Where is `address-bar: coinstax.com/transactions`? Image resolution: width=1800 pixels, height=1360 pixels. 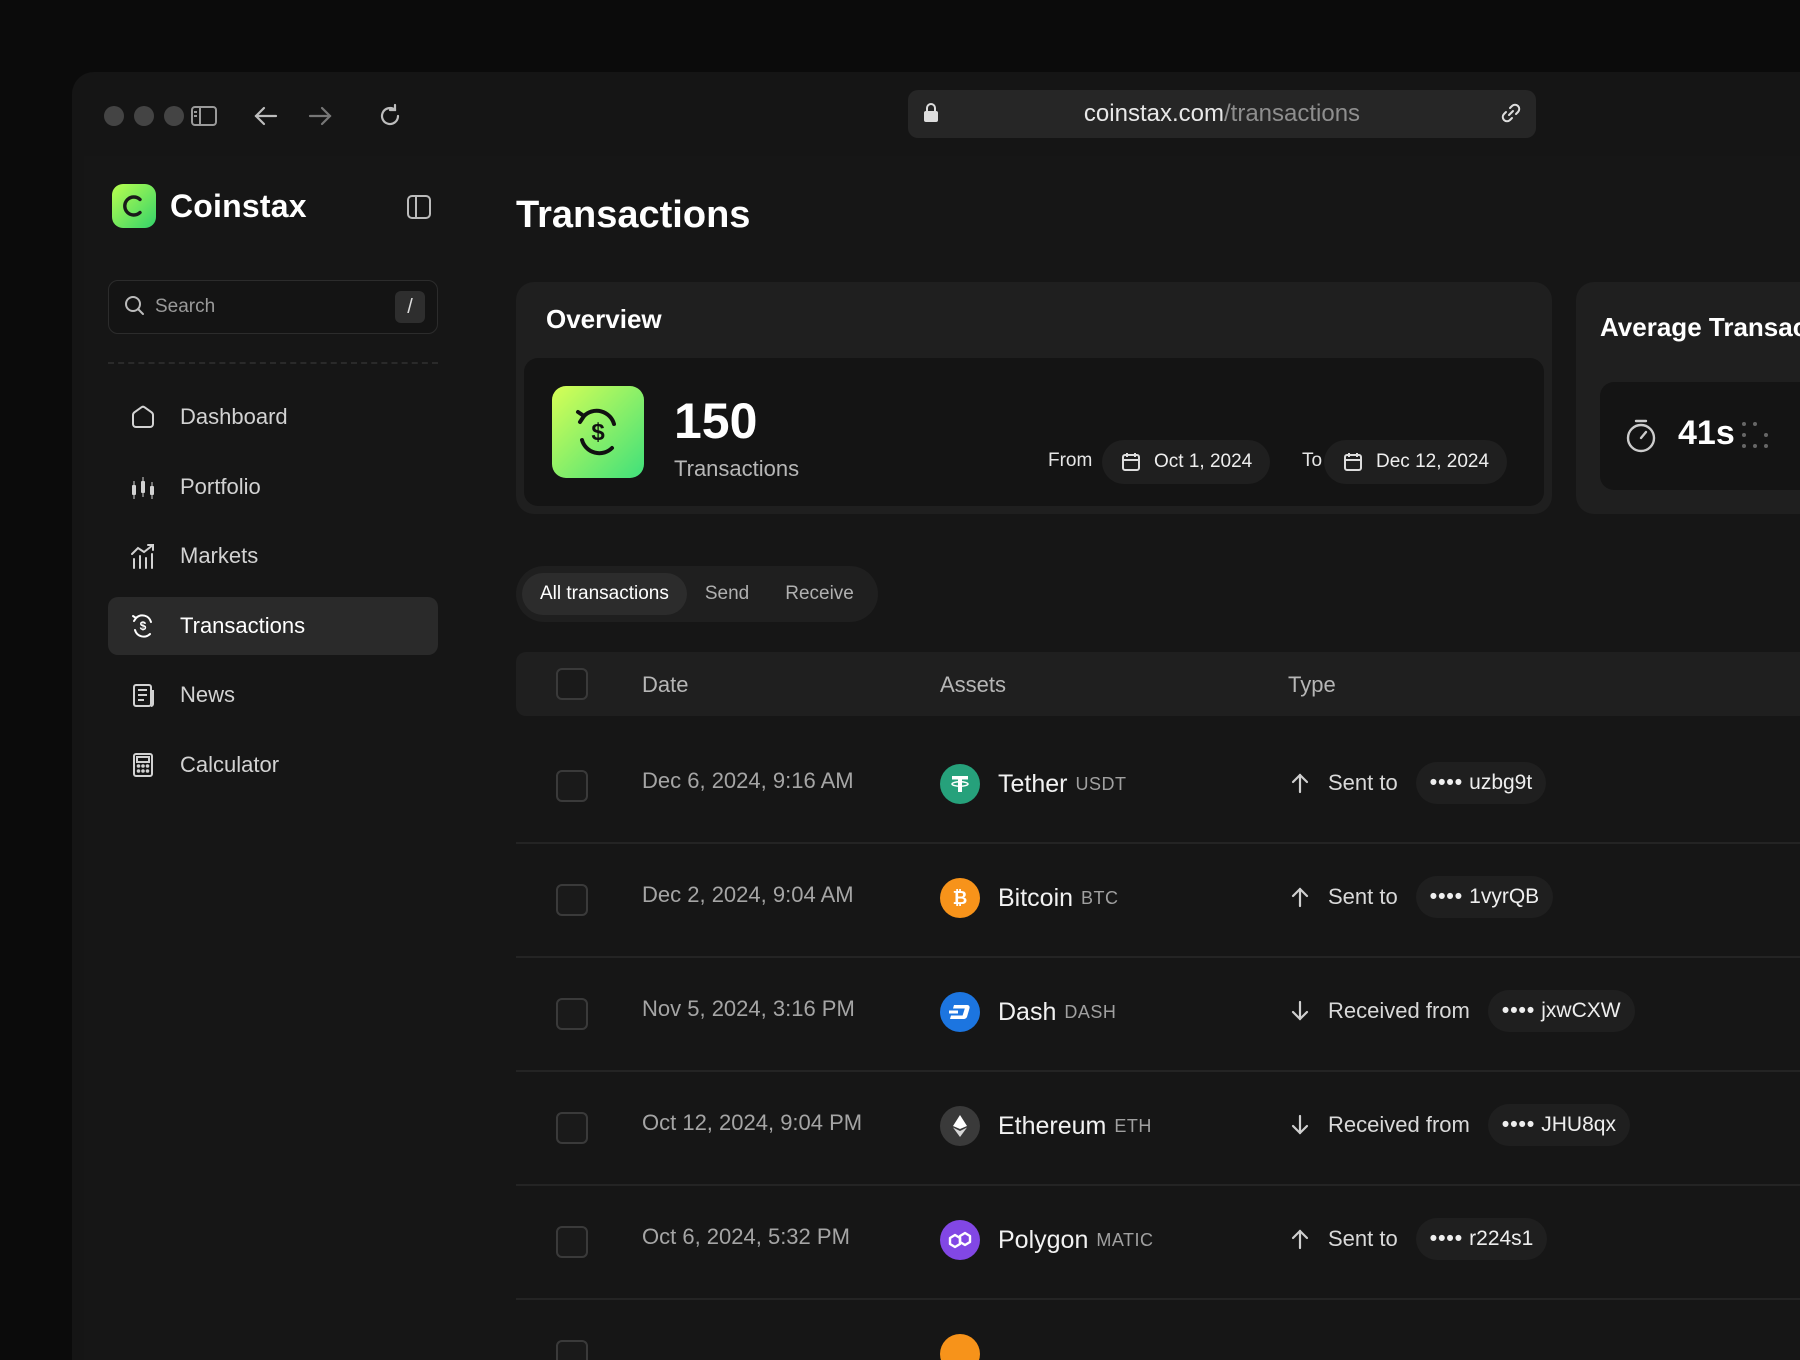
address-bar: coinstax.com/transactions is located at coordinates (1222, 114).